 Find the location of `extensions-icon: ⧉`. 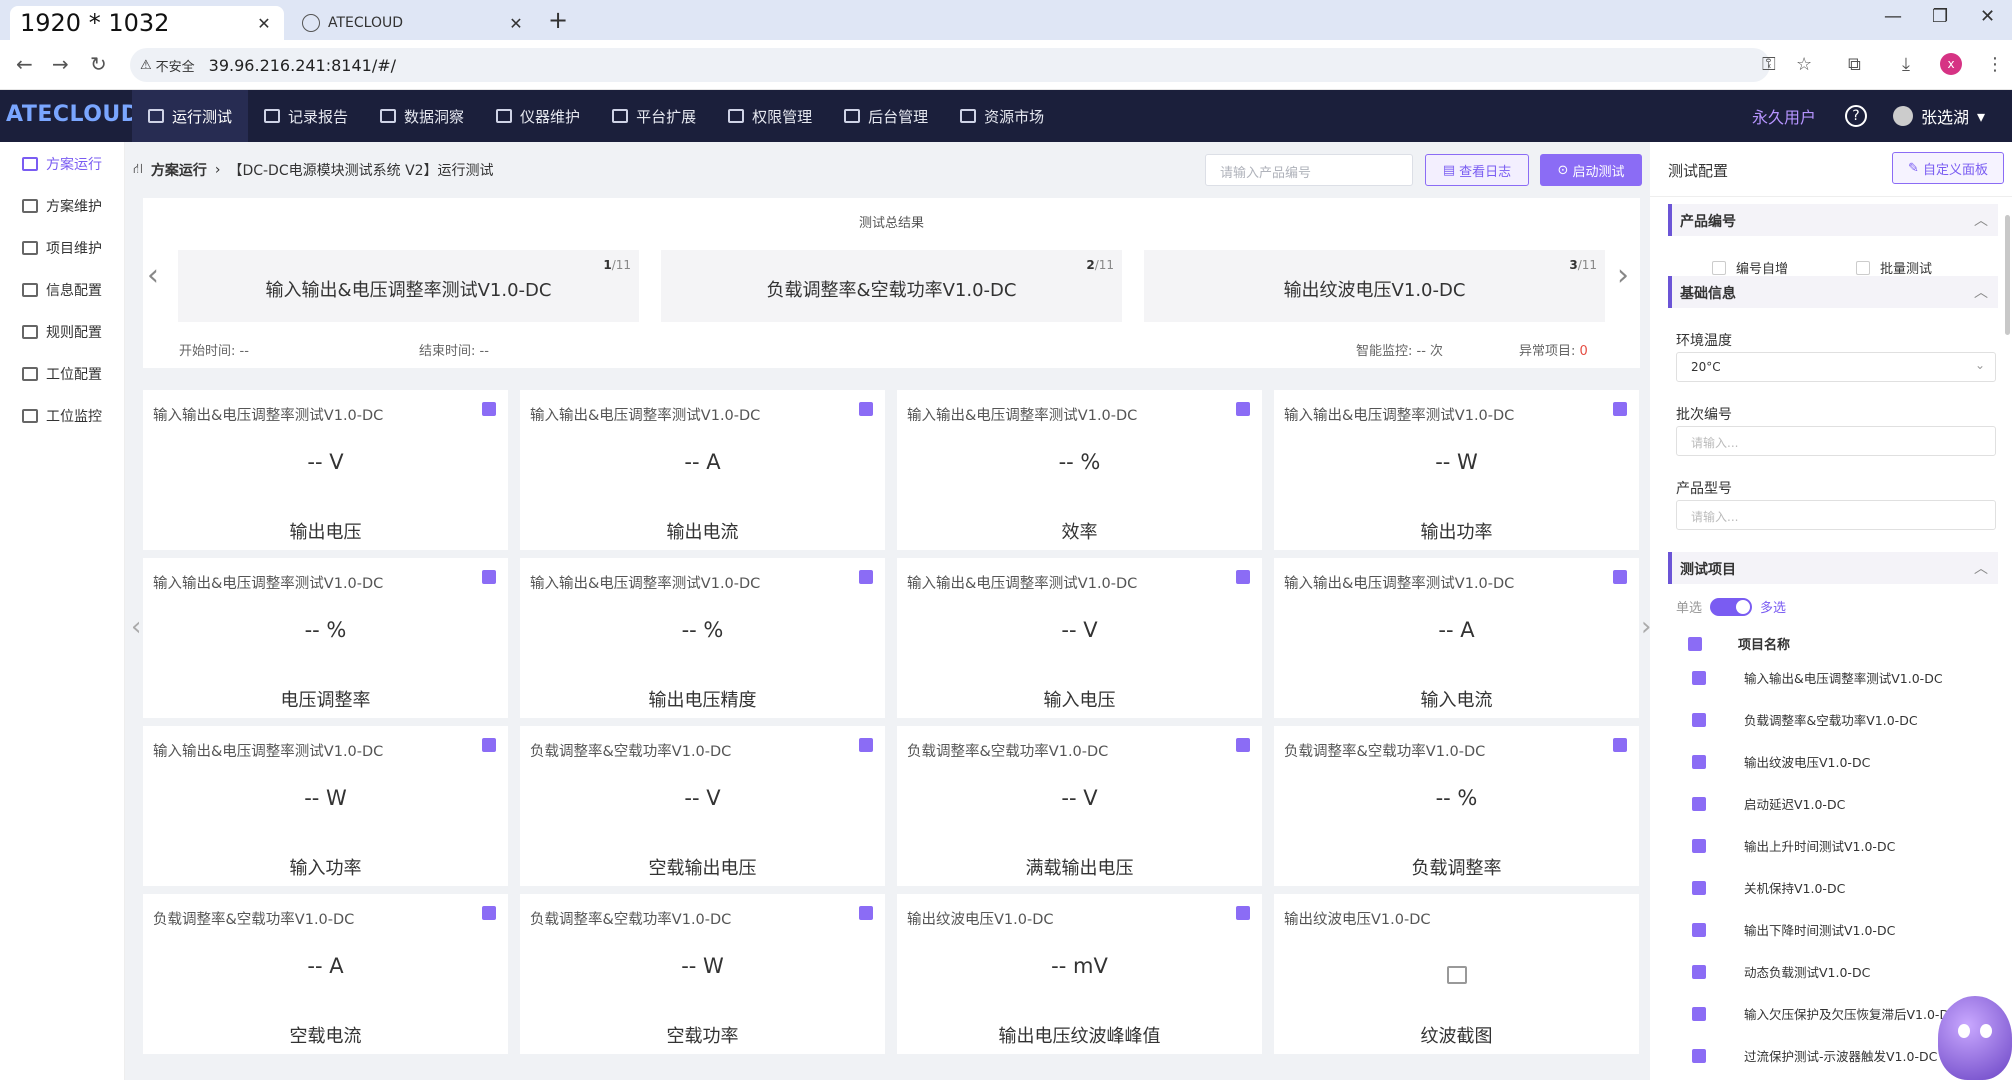

extensions-icon: ⧉ is located at coordinates (1854, 64).